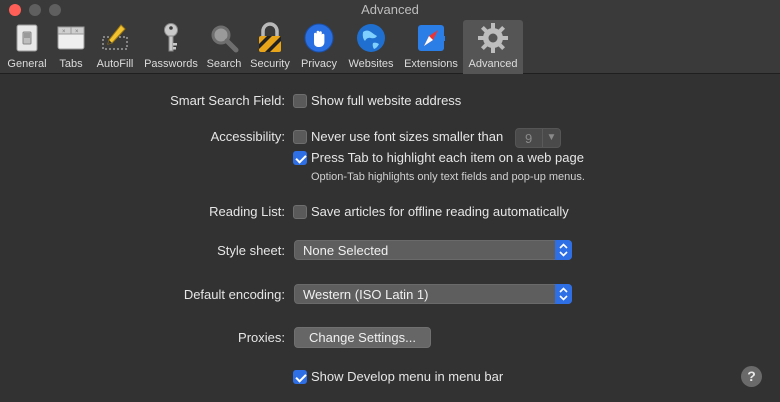  I want to click on tab-general: General, so click(27, 47).